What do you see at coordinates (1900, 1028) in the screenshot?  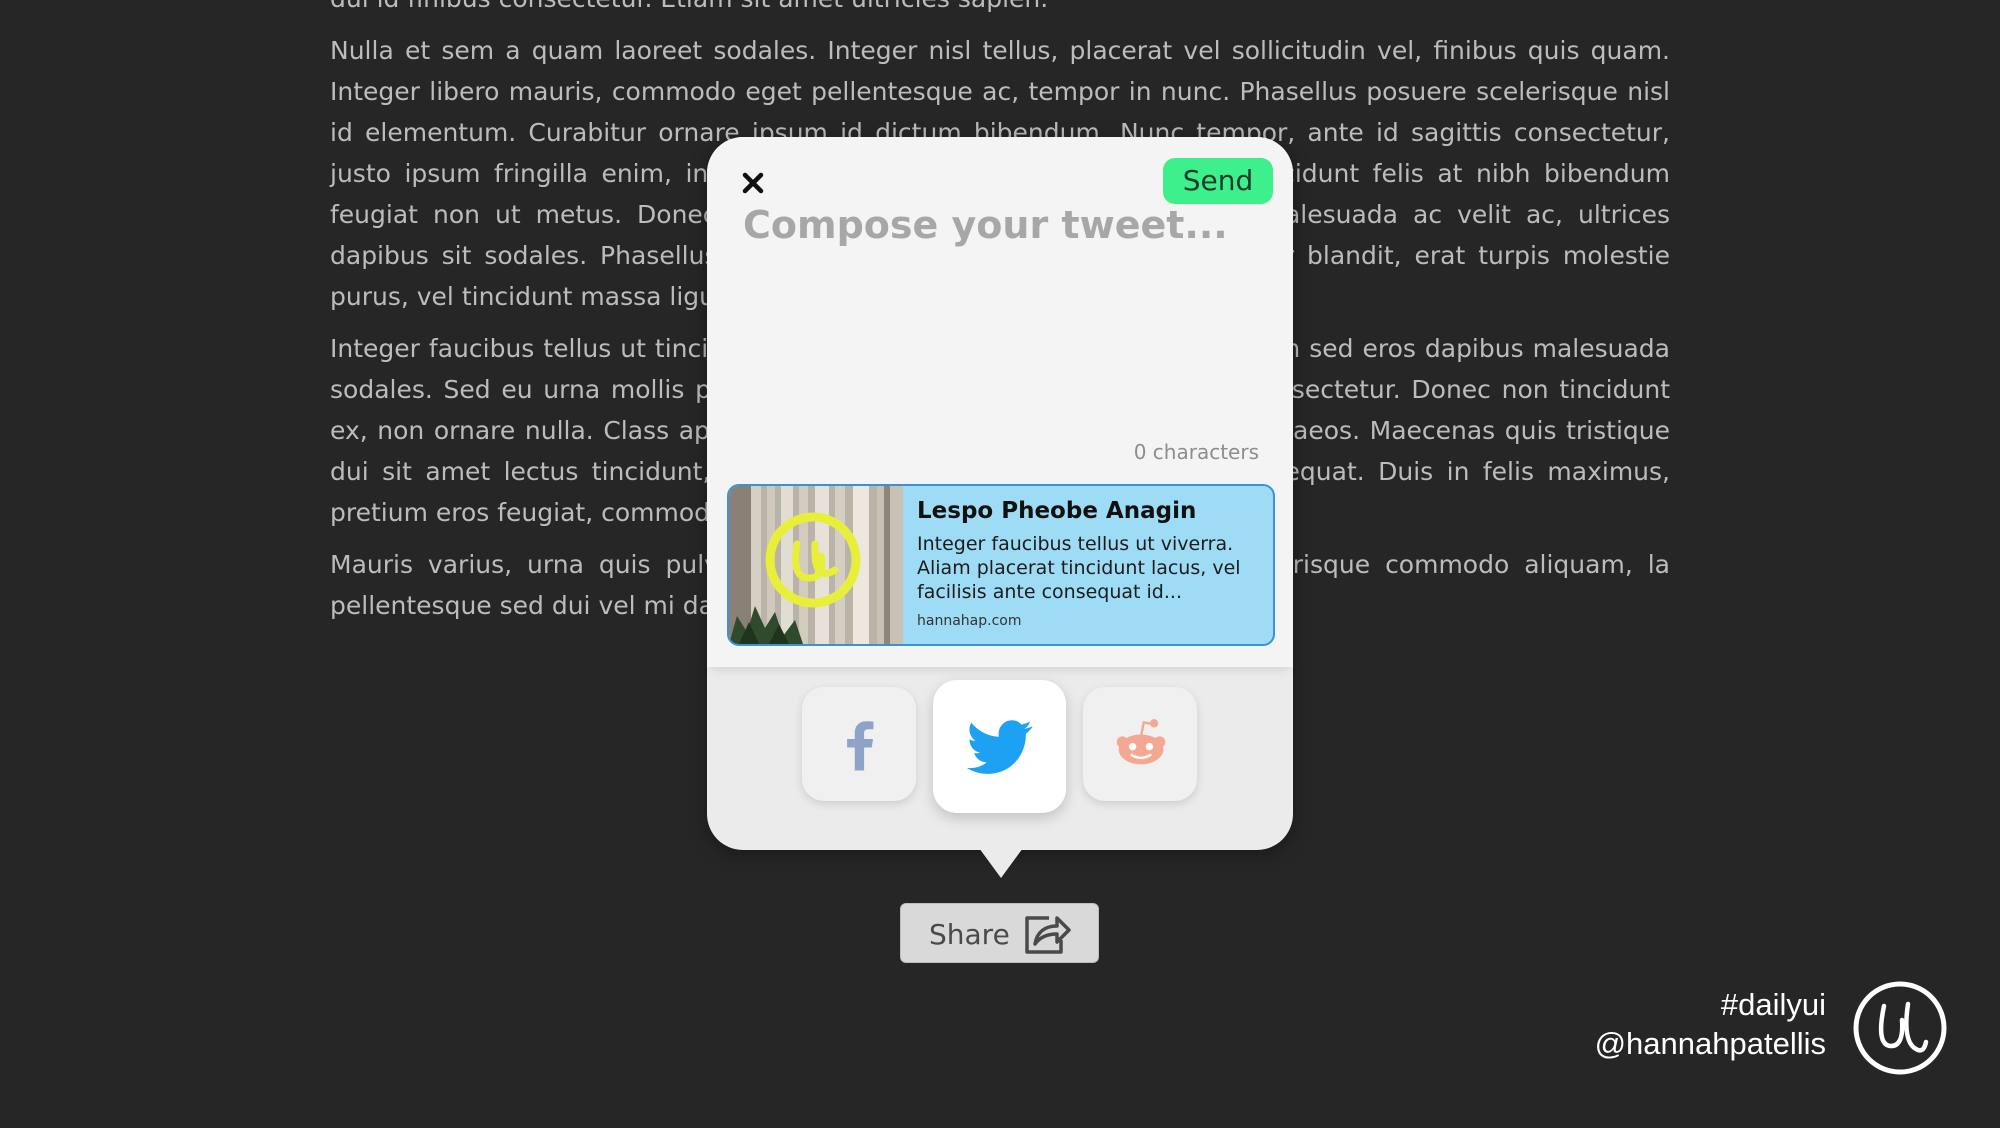 I see `author-logo` at bounding box center [1900, 1028].